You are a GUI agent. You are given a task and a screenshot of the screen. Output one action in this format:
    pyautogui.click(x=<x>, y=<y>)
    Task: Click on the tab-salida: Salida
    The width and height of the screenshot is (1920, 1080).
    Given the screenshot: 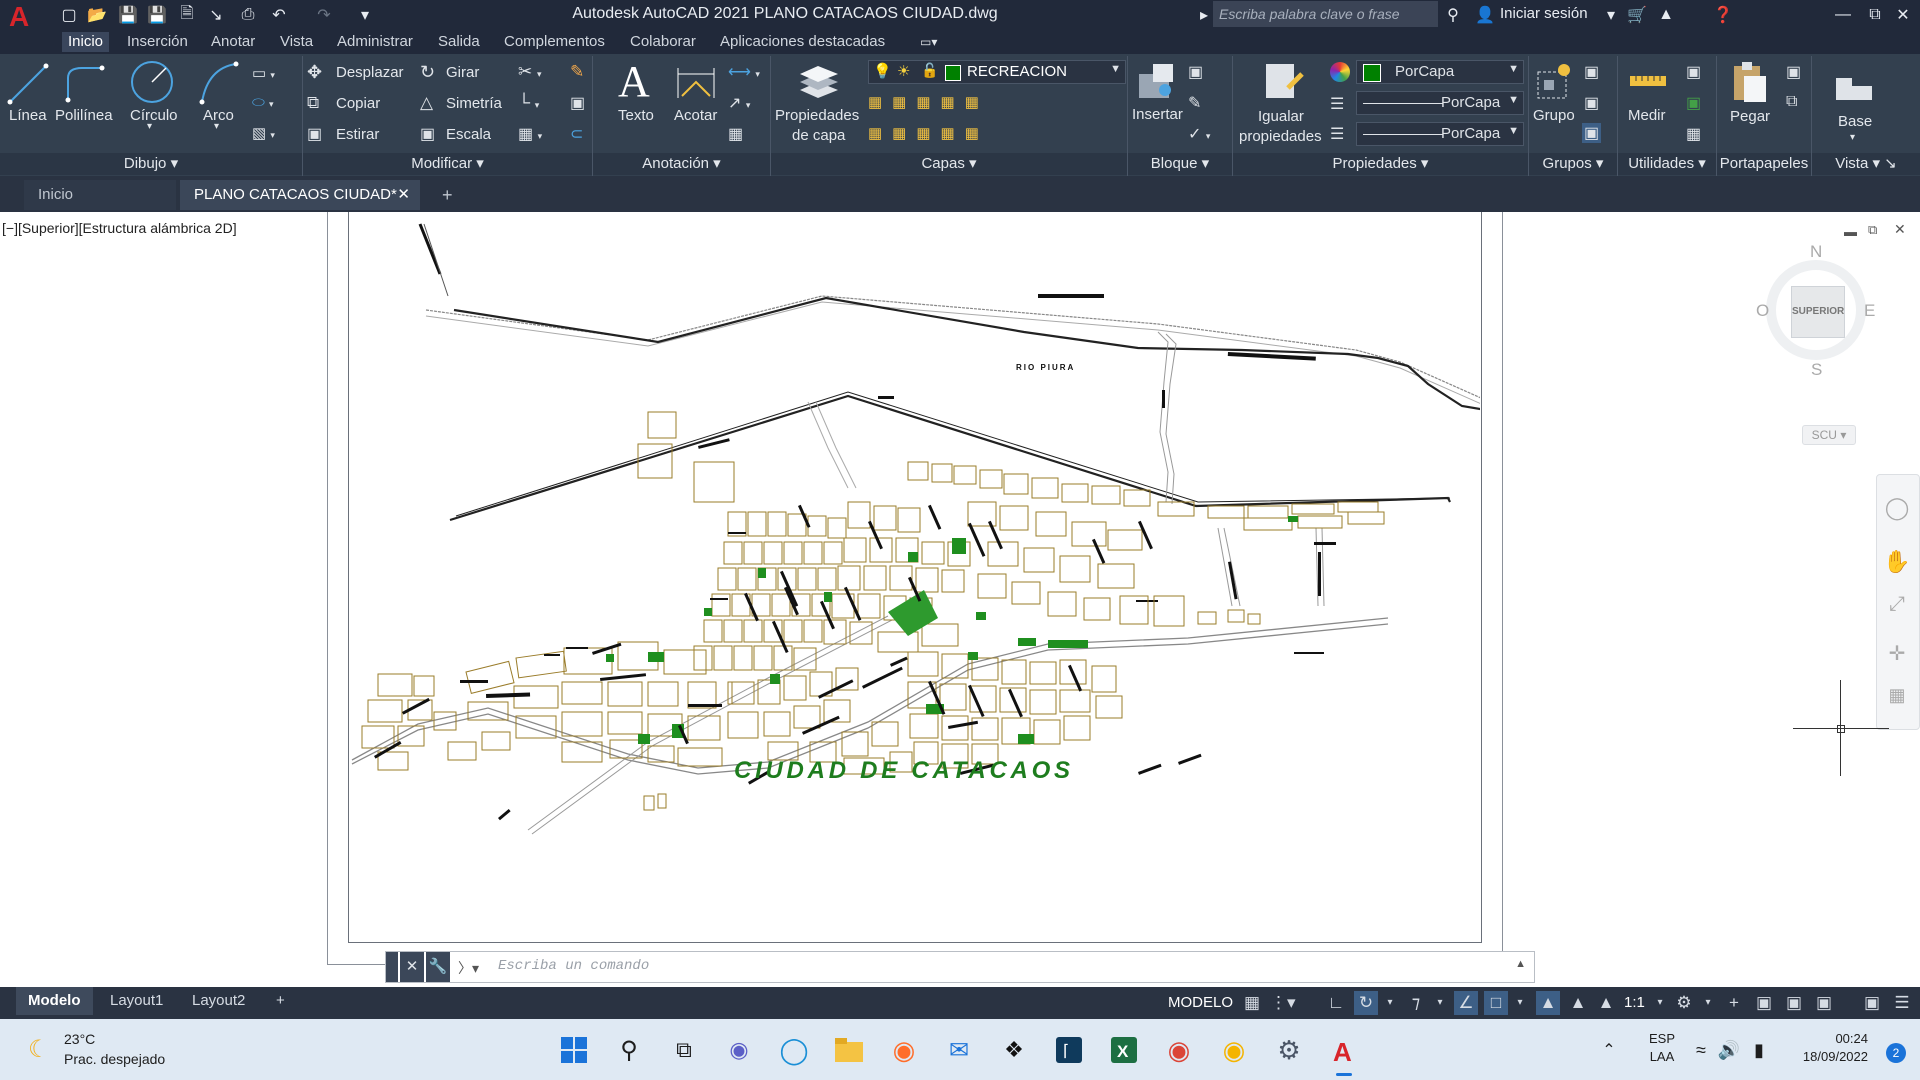 What is the action you would take?
    pyautogui.click(x=459, y=42)
    